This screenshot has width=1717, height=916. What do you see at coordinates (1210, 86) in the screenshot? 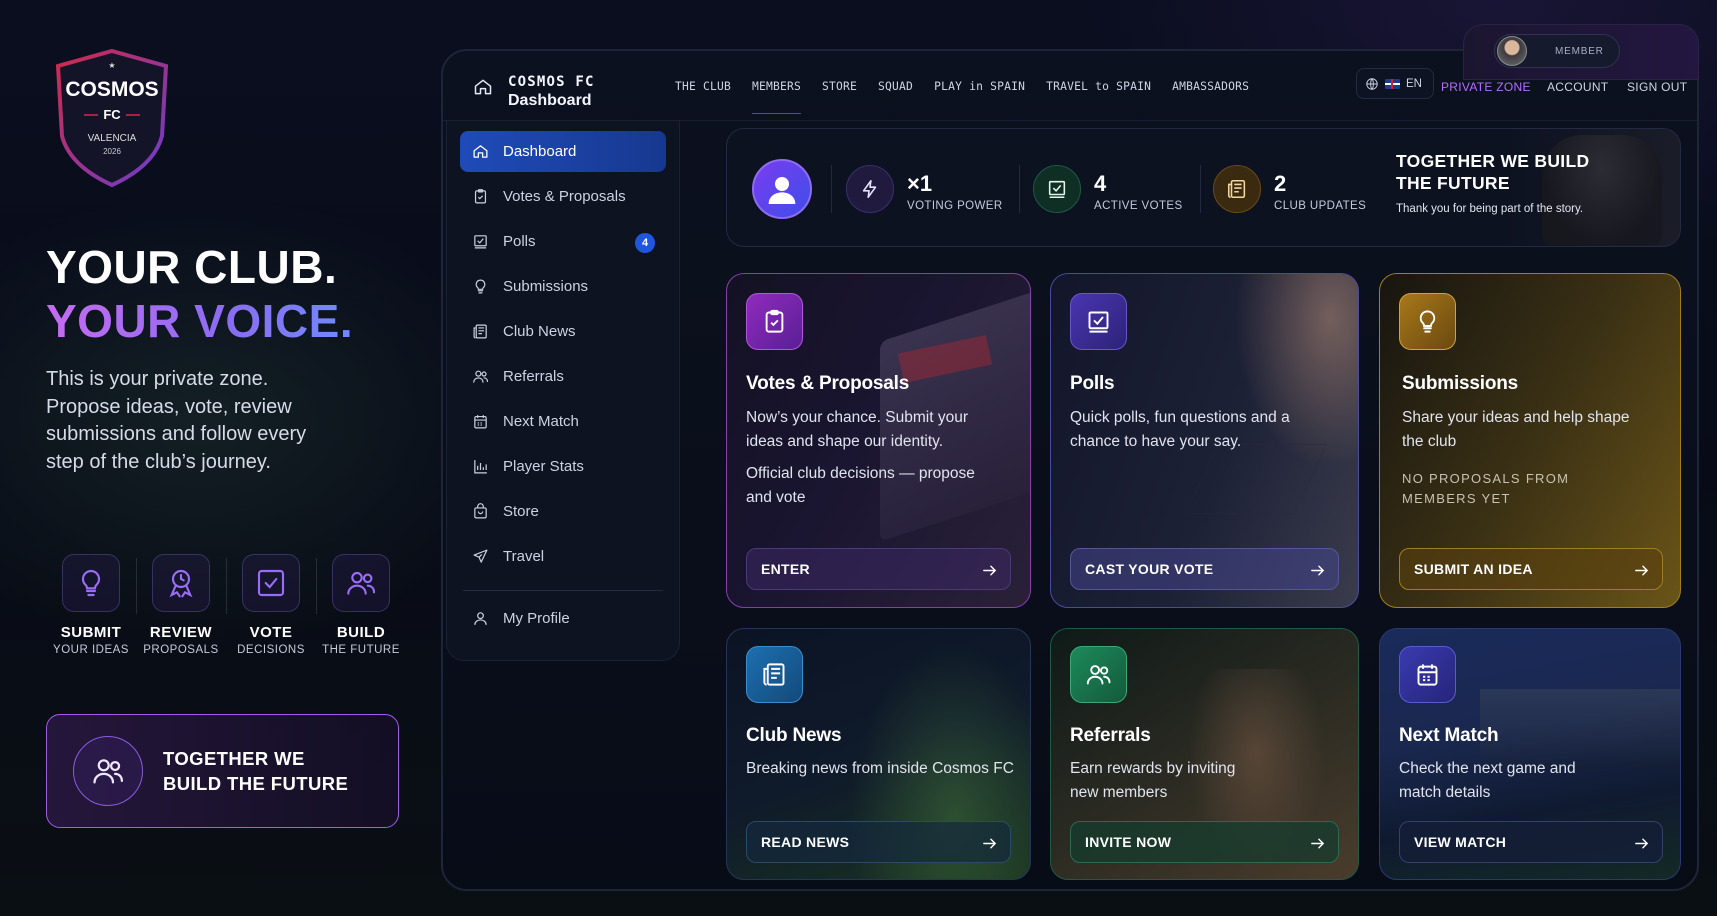
I see `nav-ambassadors: AMBASSADORS` at bounding box center [1210, 86].